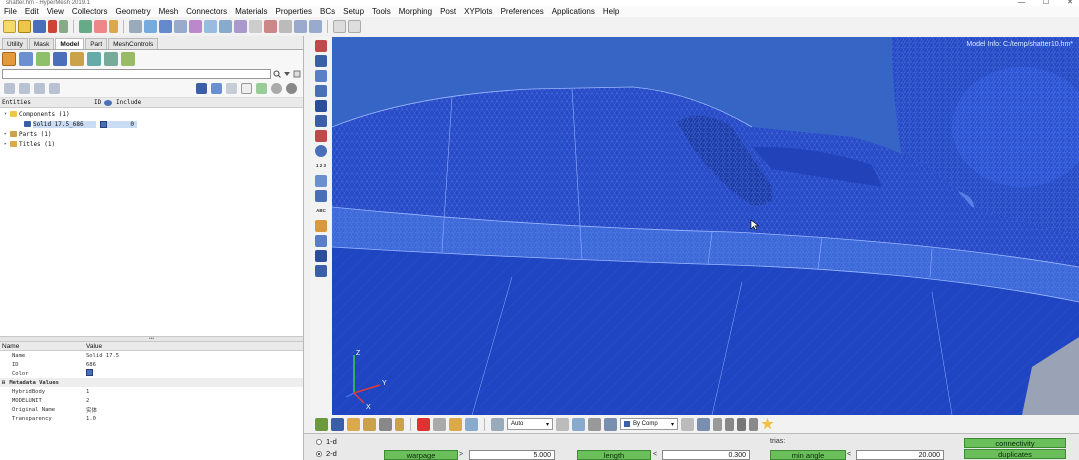 Image resolution: width=1079 pixels, height=460 pixels. I want to click on menu-tools: Tools, so click(381, 11).